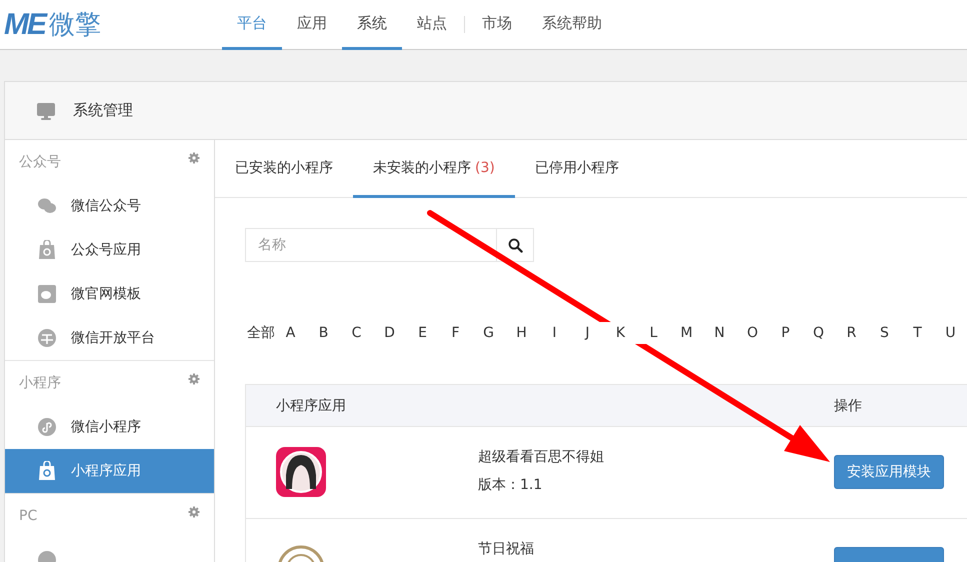 The width and height of the screenshot is (967, 562). Describe the element at coordinates (47, 338) in the screenshot. I see `platform-icon` at that location.